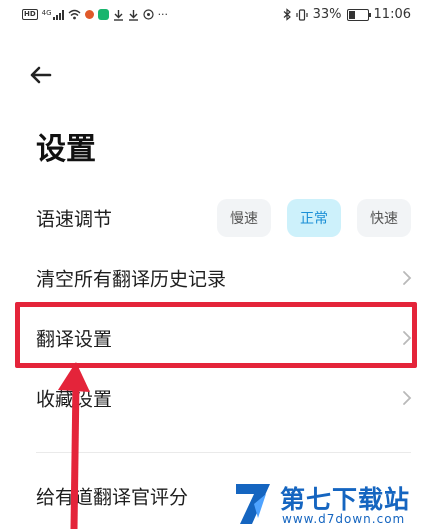 This screenshot has height=529, width=427. What do you see at coordinates (213, 338) in the screenshot?
I see `translation-settings-row: 翻译设置` at bounding box center [213, 338].